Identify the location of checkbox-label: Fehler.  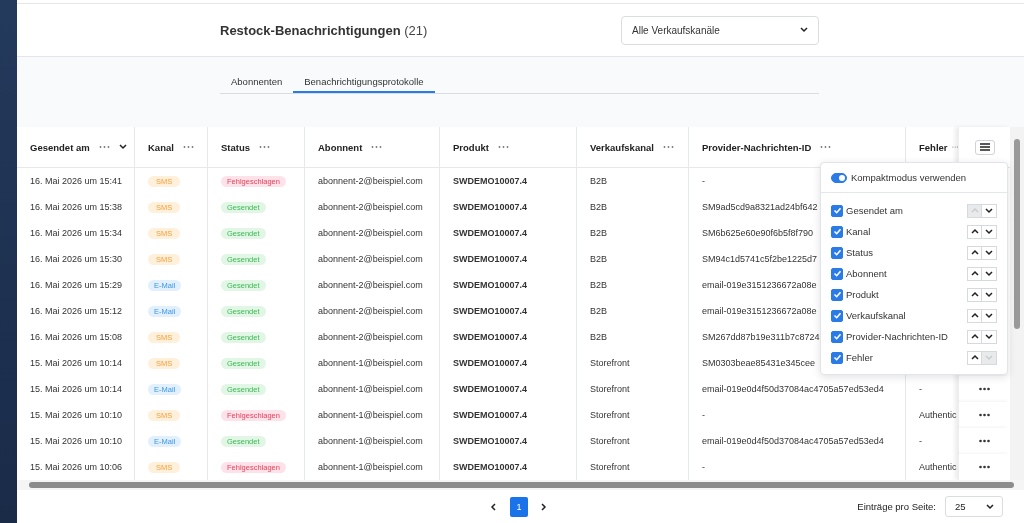
(859, 357).